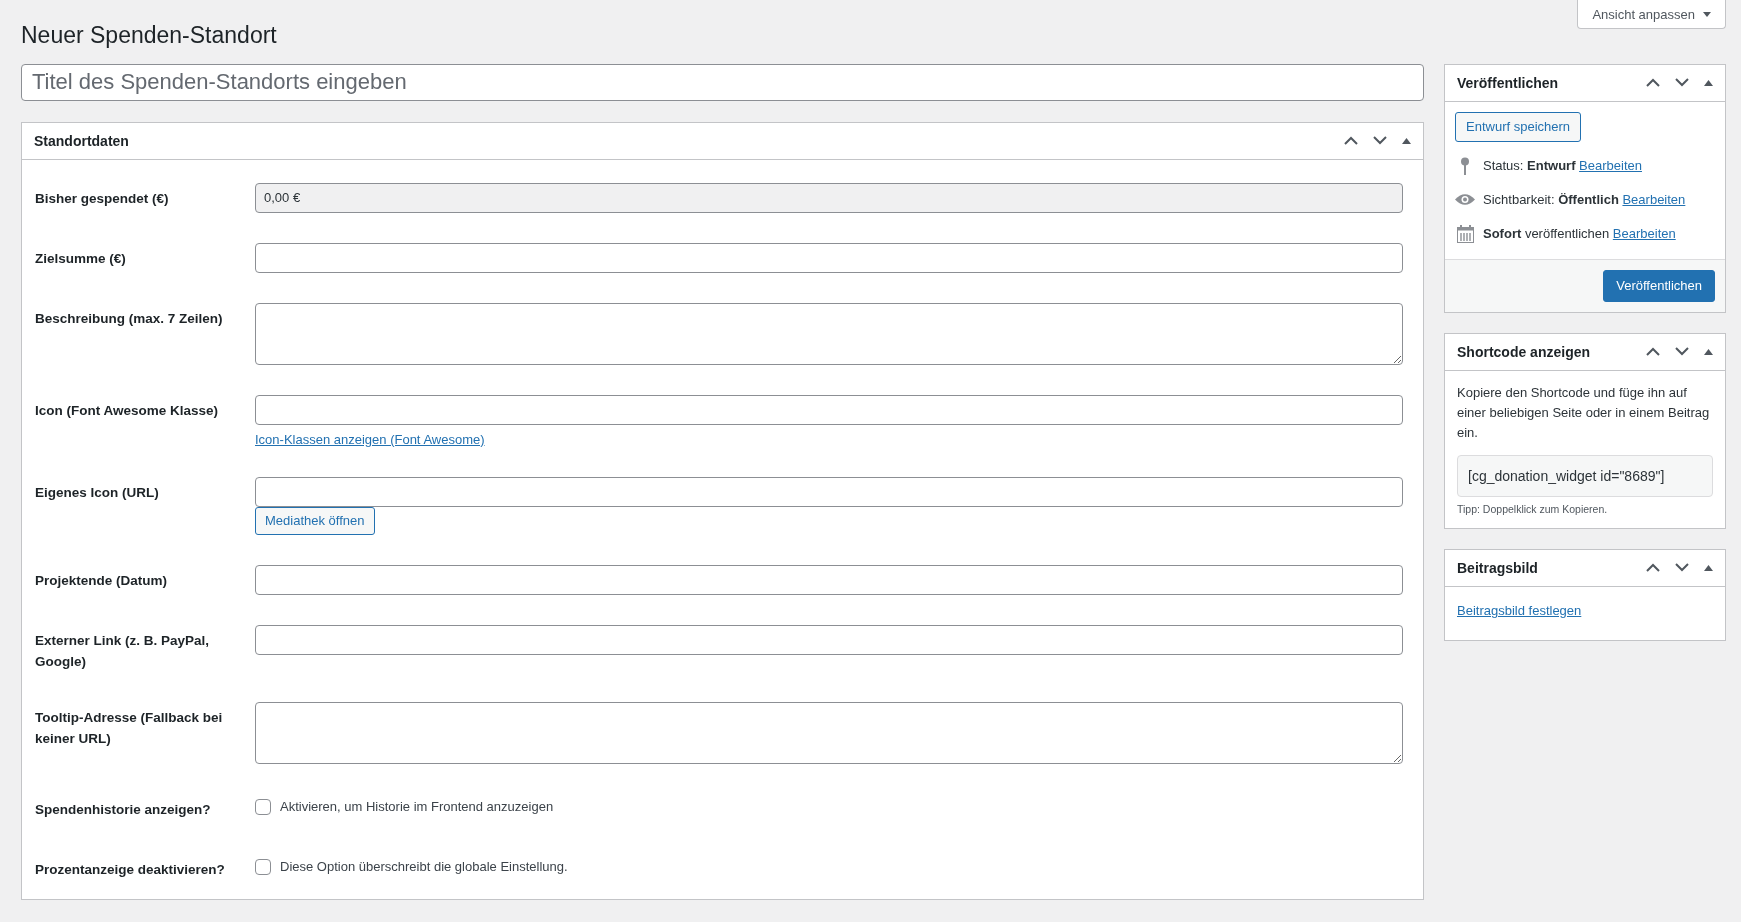  I want to click on icon-classes-link: Icon-Klassen anzeigen (Font Awesome), so click(370, 439).